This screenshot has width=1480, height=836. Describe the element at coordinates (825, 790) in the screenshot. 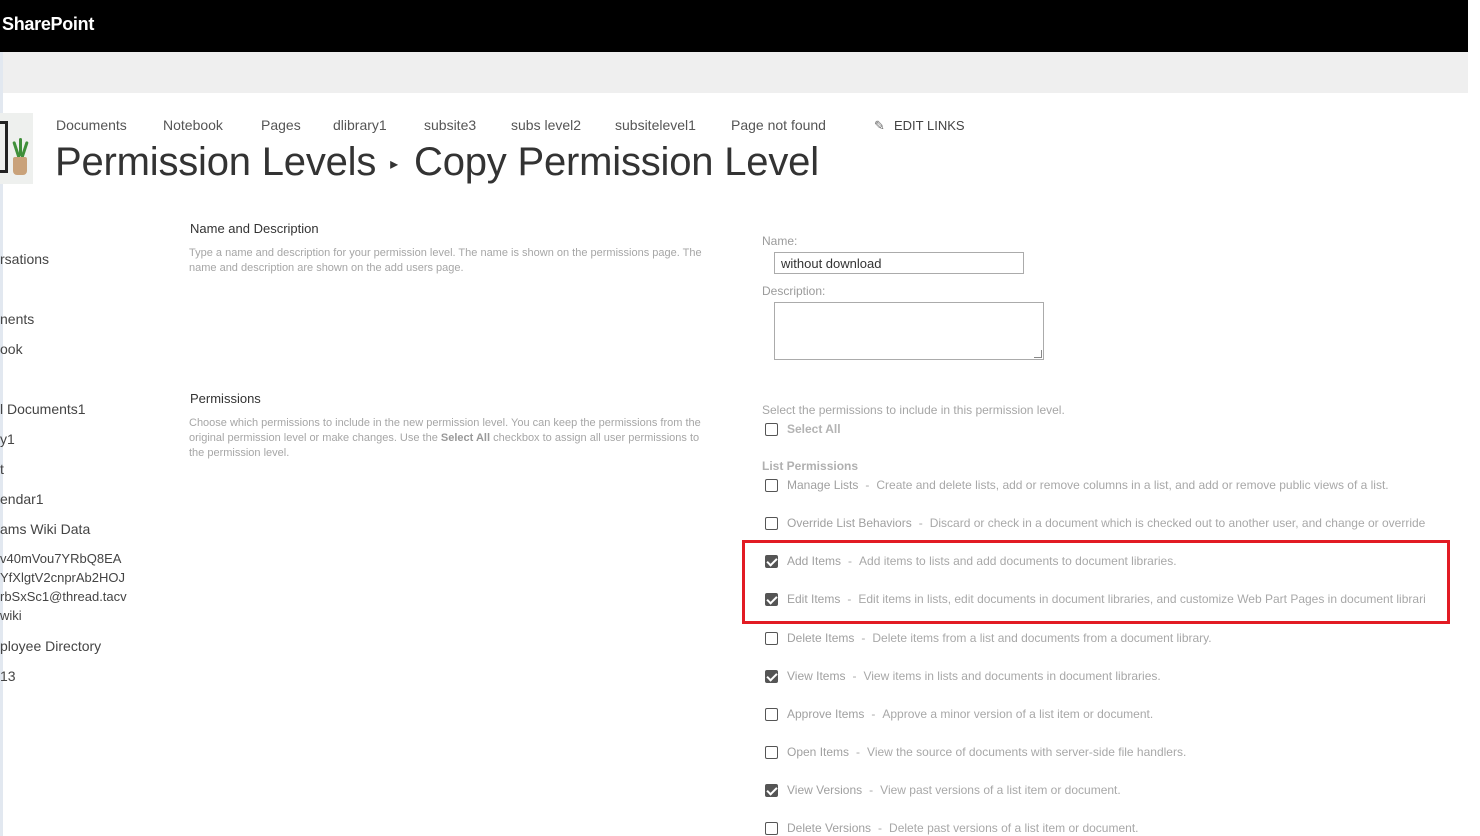

I see `permission-name: View Versions` at that location.